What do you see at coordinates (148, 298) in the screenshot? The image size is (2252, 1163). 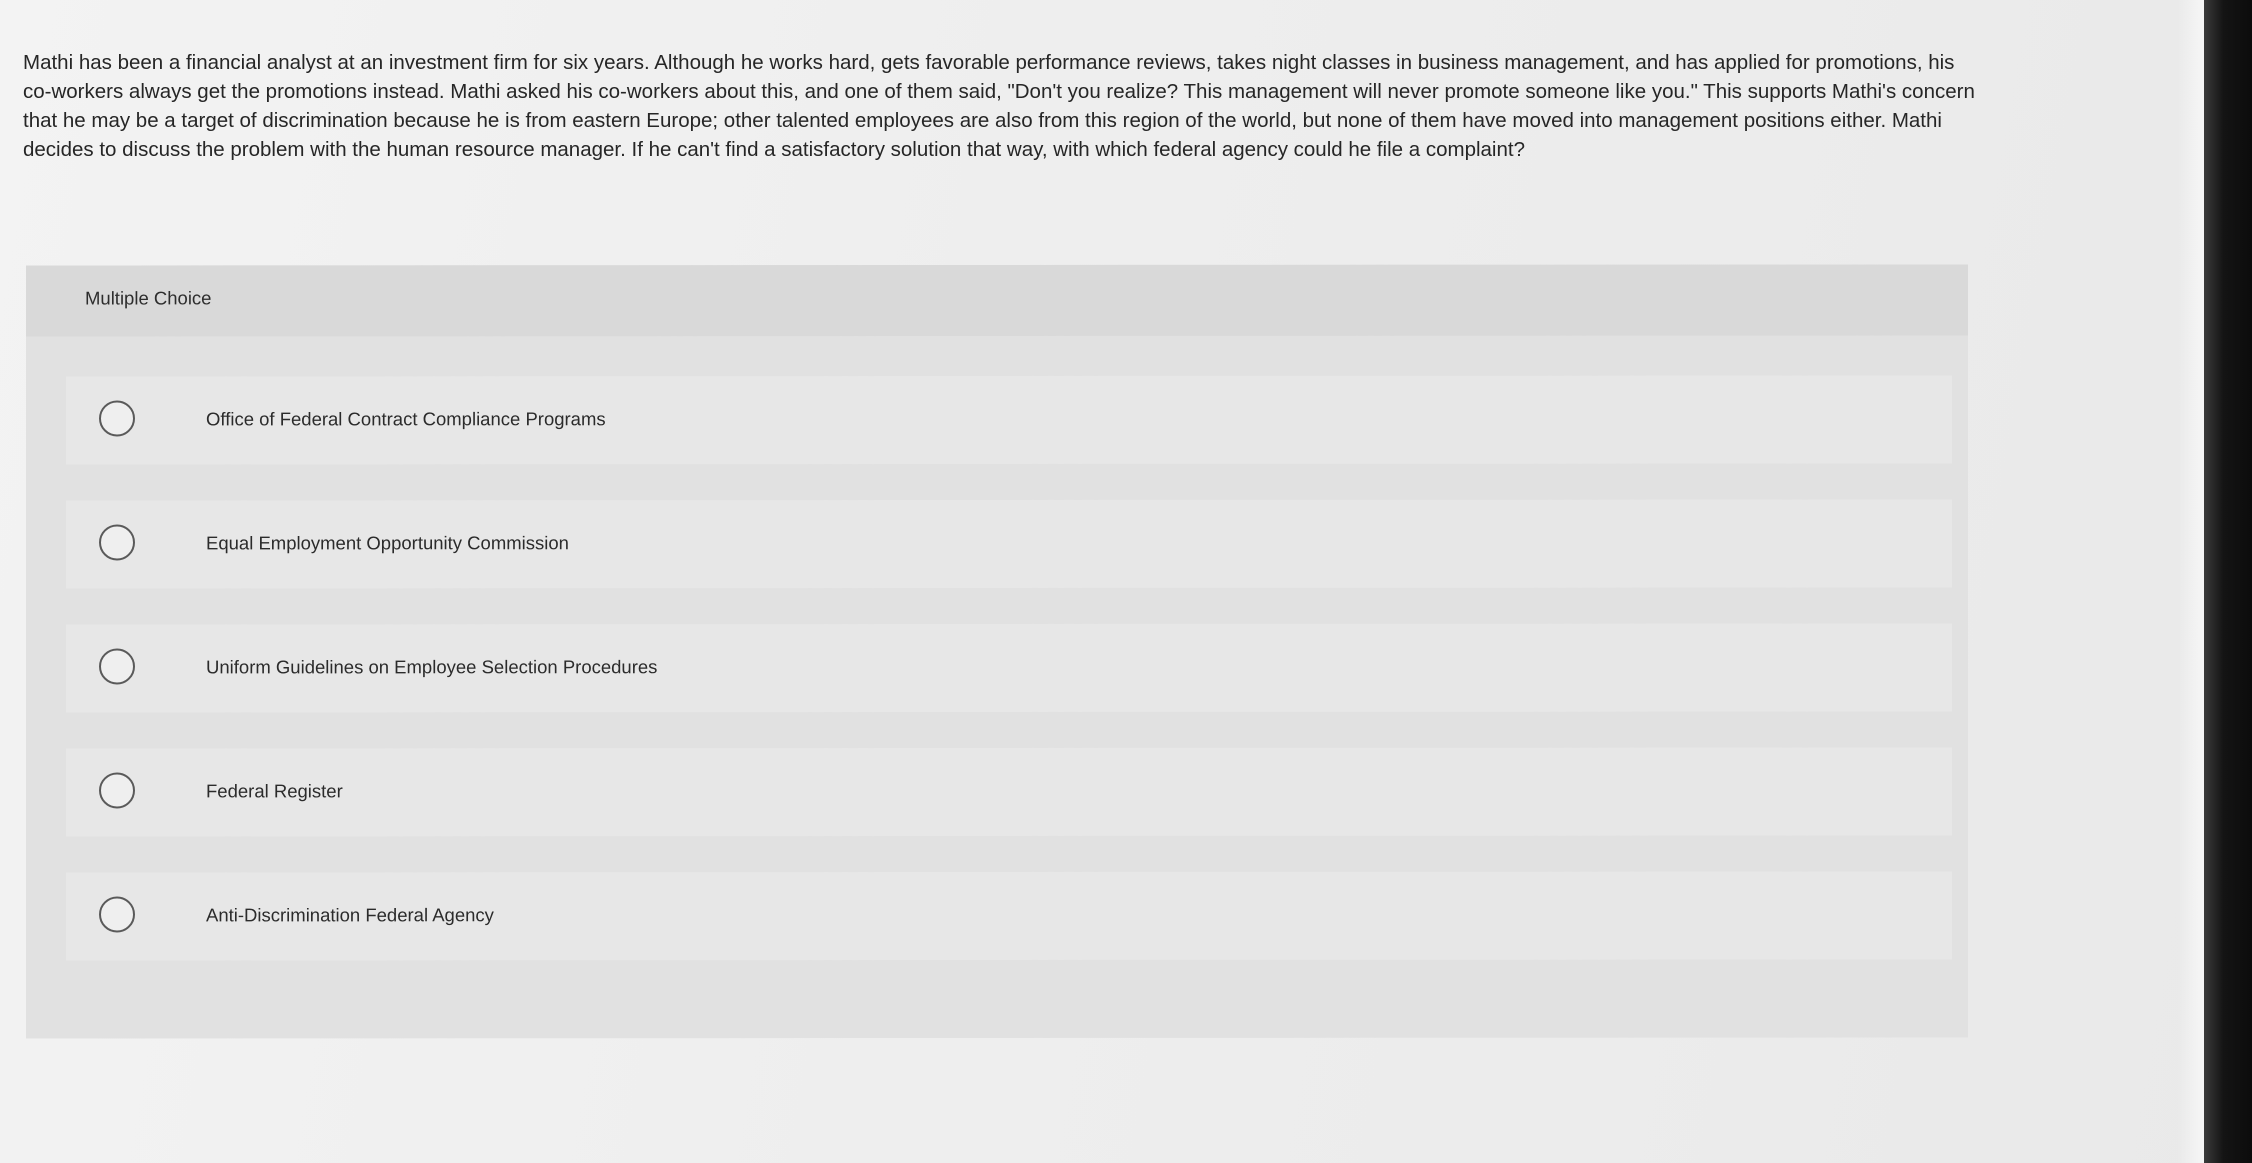 I see `multiple-choice-title: Multiple Choice` at bounding box center [148, 298].